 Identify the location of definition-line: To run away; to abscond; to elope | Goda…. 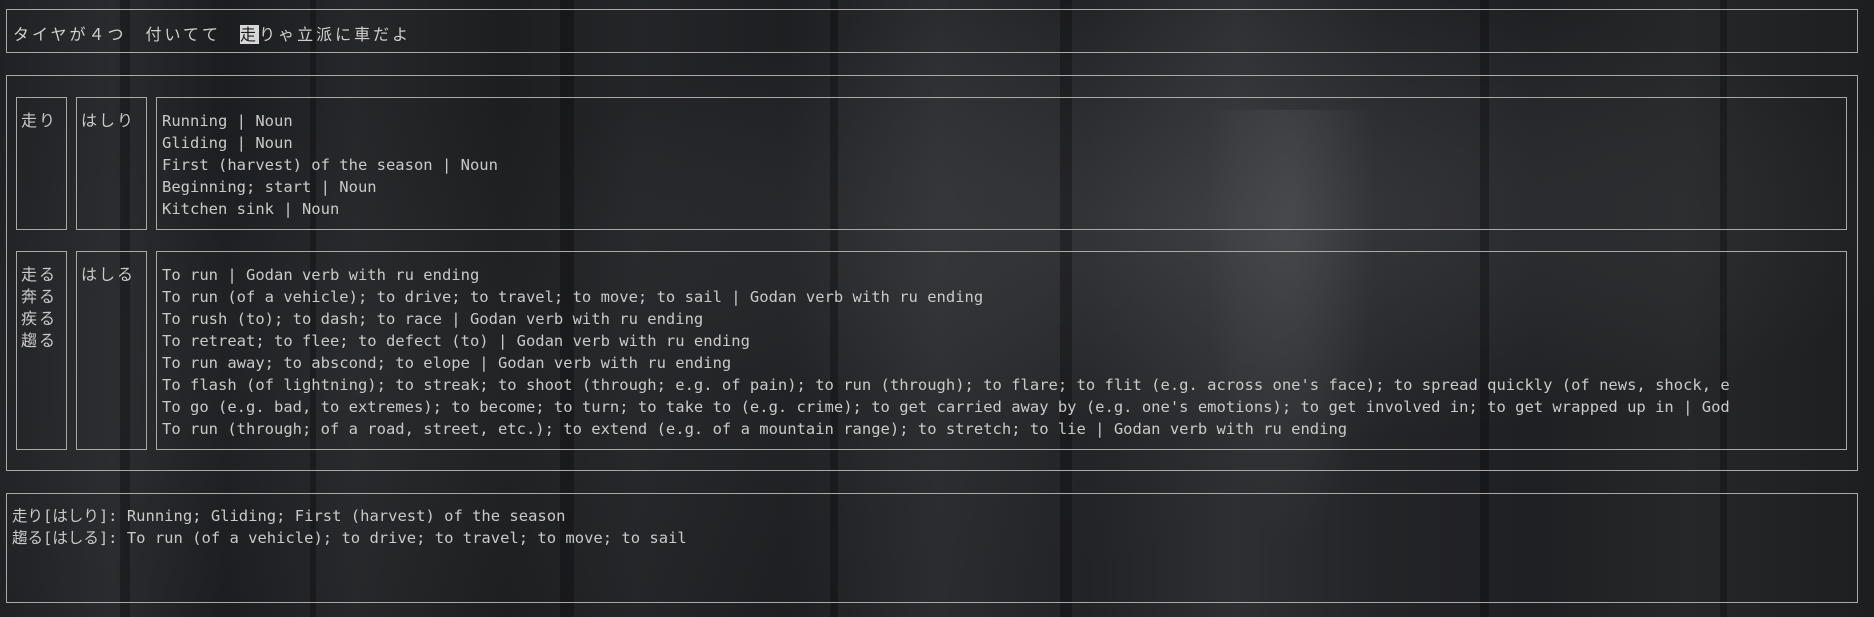
(447, 363).